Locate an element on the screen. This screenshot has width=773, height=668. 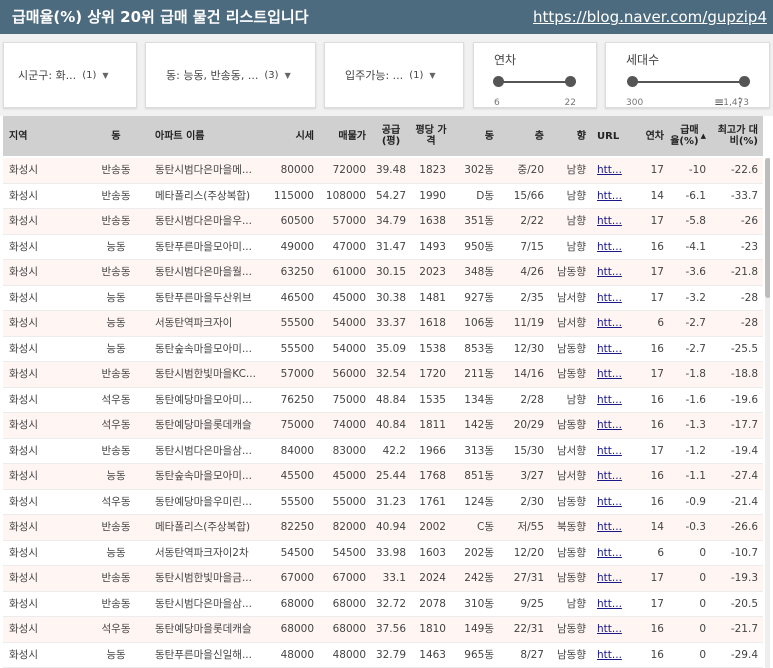
discount-rate-cell: -1.3 is located at coordinates (696, 425).